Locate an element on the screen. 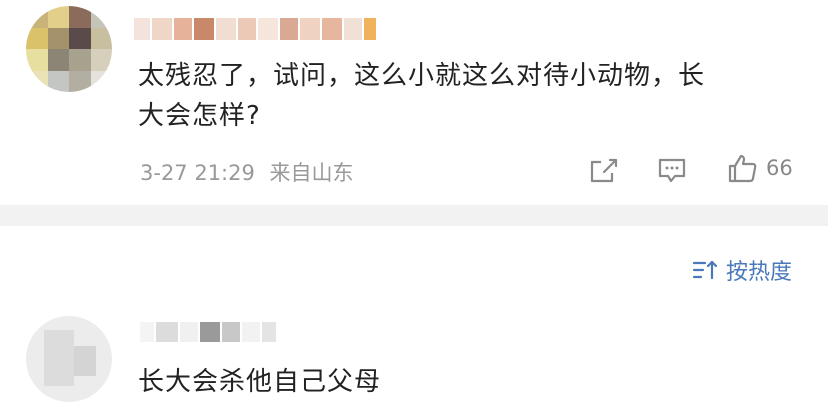 The image size is (828, 406). comment-text: 长大会杀他自己父母 is located at coordinates (260, 382).